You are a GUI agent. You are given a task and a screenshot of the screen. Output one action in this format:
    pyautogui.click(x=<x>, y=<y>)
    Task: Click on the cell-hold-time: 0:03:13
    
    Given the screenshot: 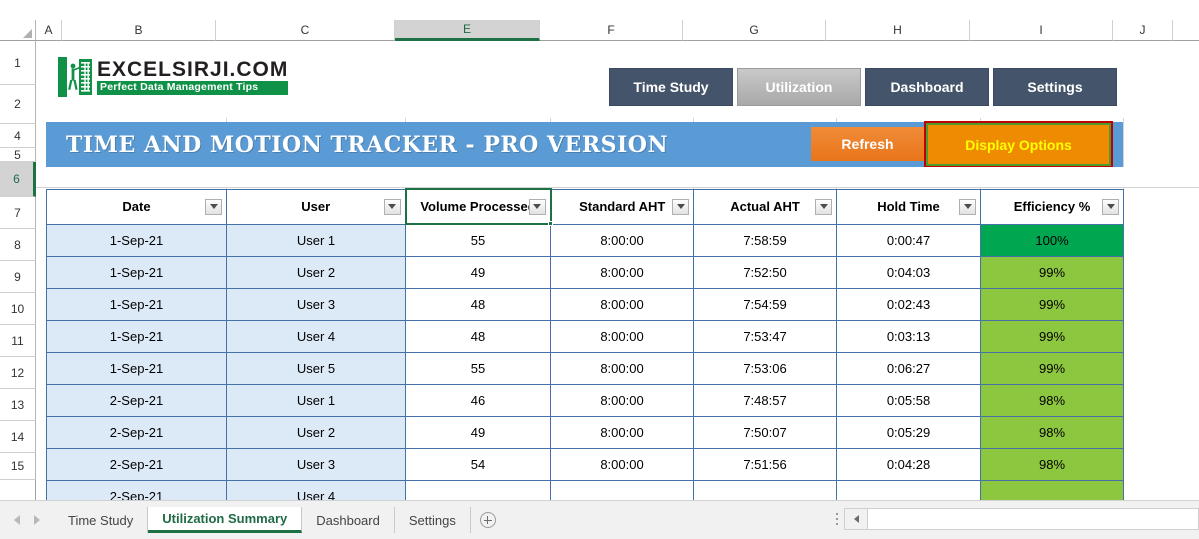 What is the action you would take?
    pyautogui.click(x=908, y=336)
    